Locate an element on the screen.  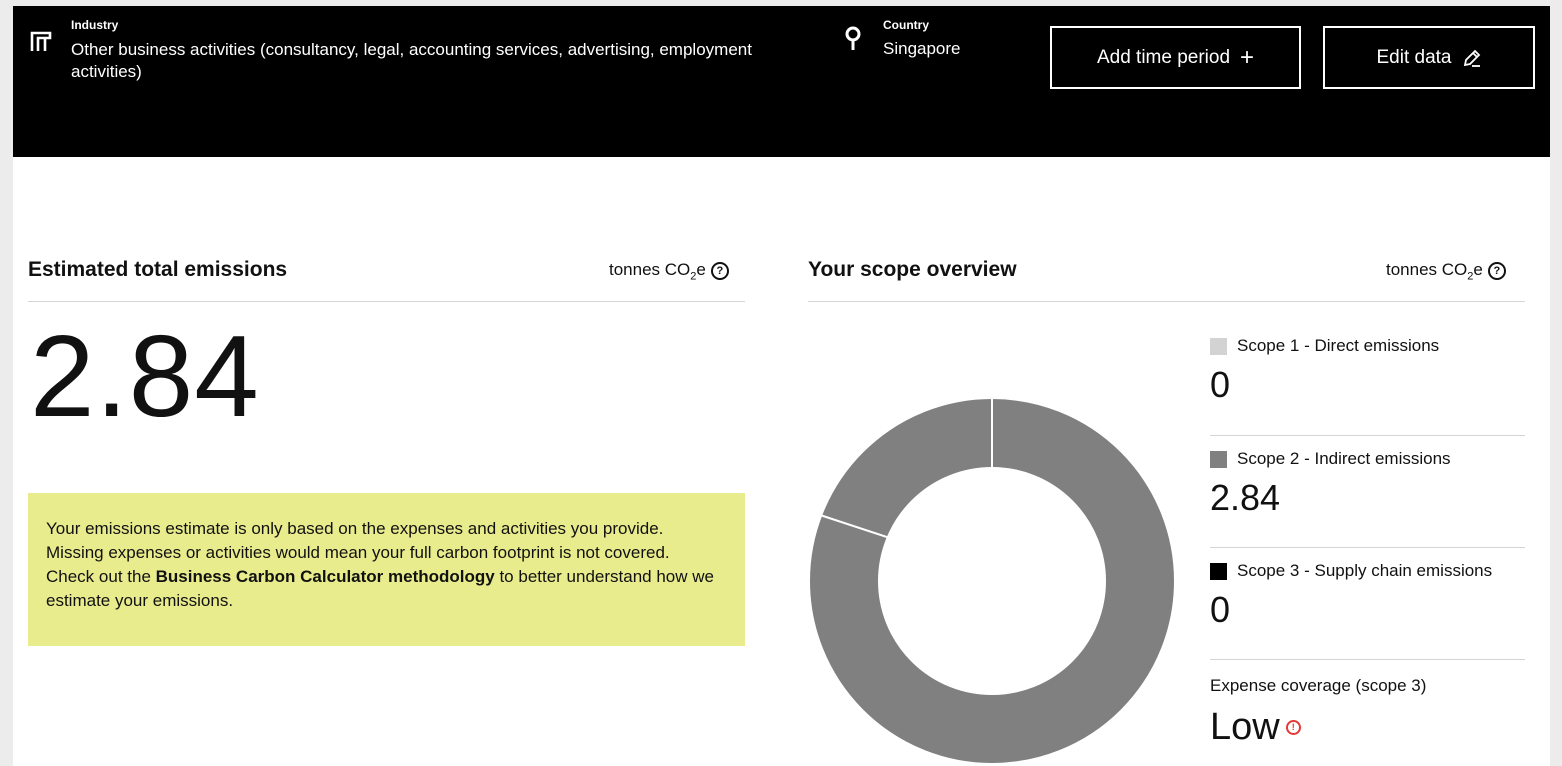
scope-unit: tonnes CO2e ? is located at coordinates (1446, 271).